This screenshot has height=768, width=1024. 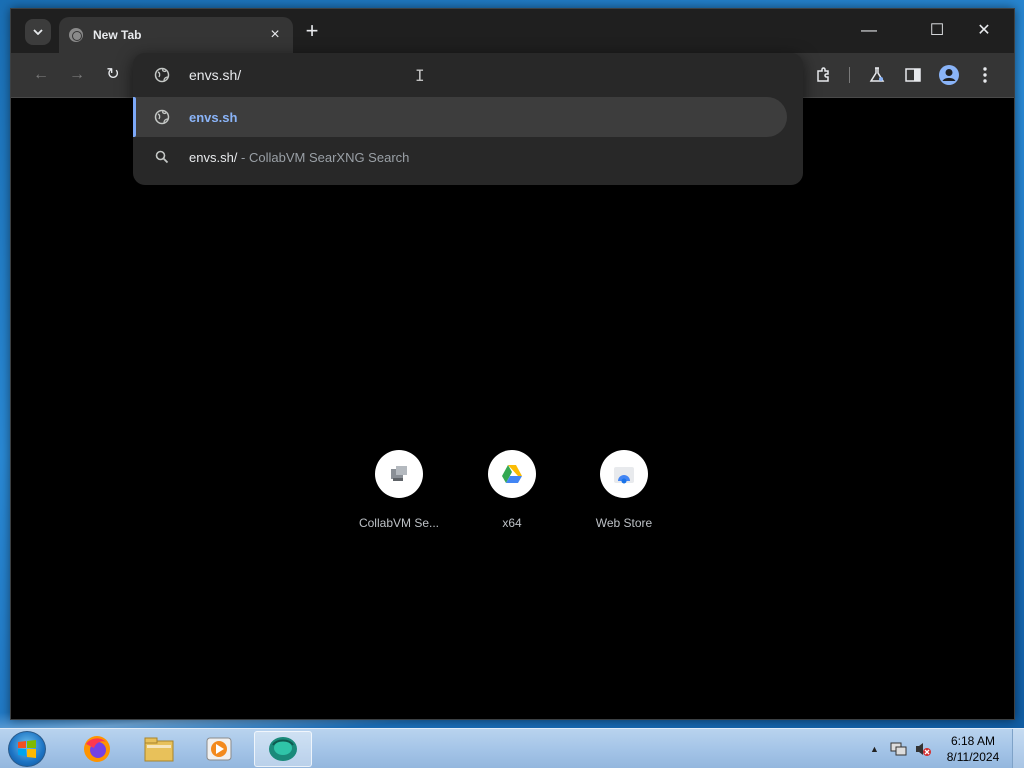 I want to click on system-tray: ▲, so click(x=901, y=748).